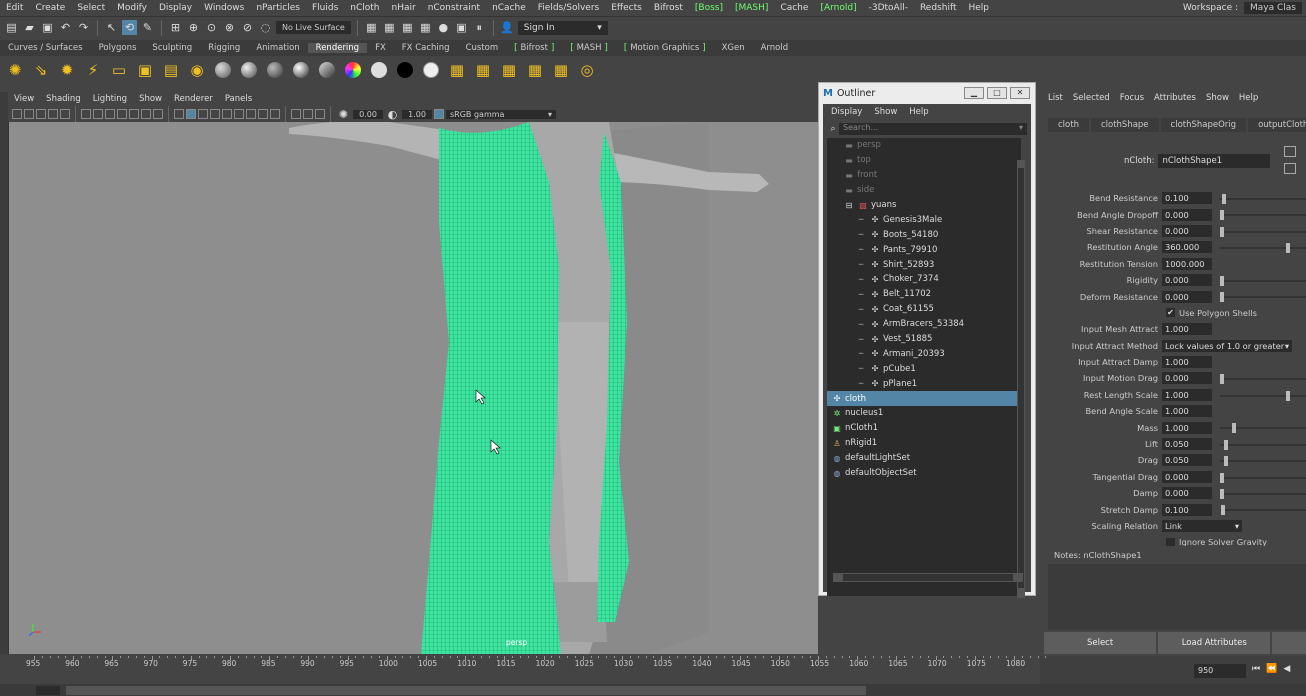 The height and width of the screenshot is (696, 1306). Describe the element at coordinates (275, 114) in the screenshot. I see `anti-aliasing-icon` at that location.